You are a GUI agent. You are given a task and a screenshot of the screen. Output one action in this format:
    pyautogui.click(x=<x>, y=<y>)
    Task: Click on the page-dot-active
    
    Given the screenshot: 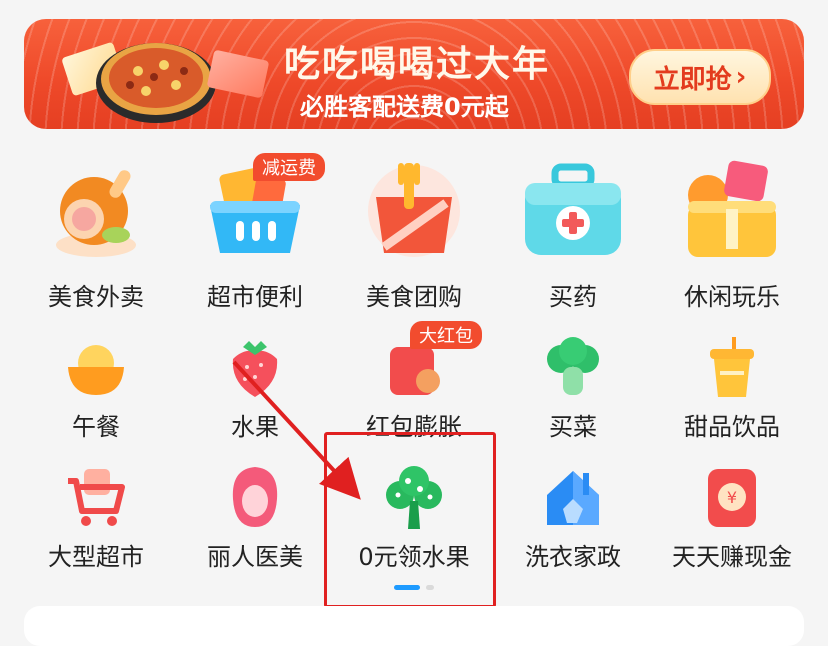 What is the action you would take?
    pyautogui.click(x=407, y=587)
    